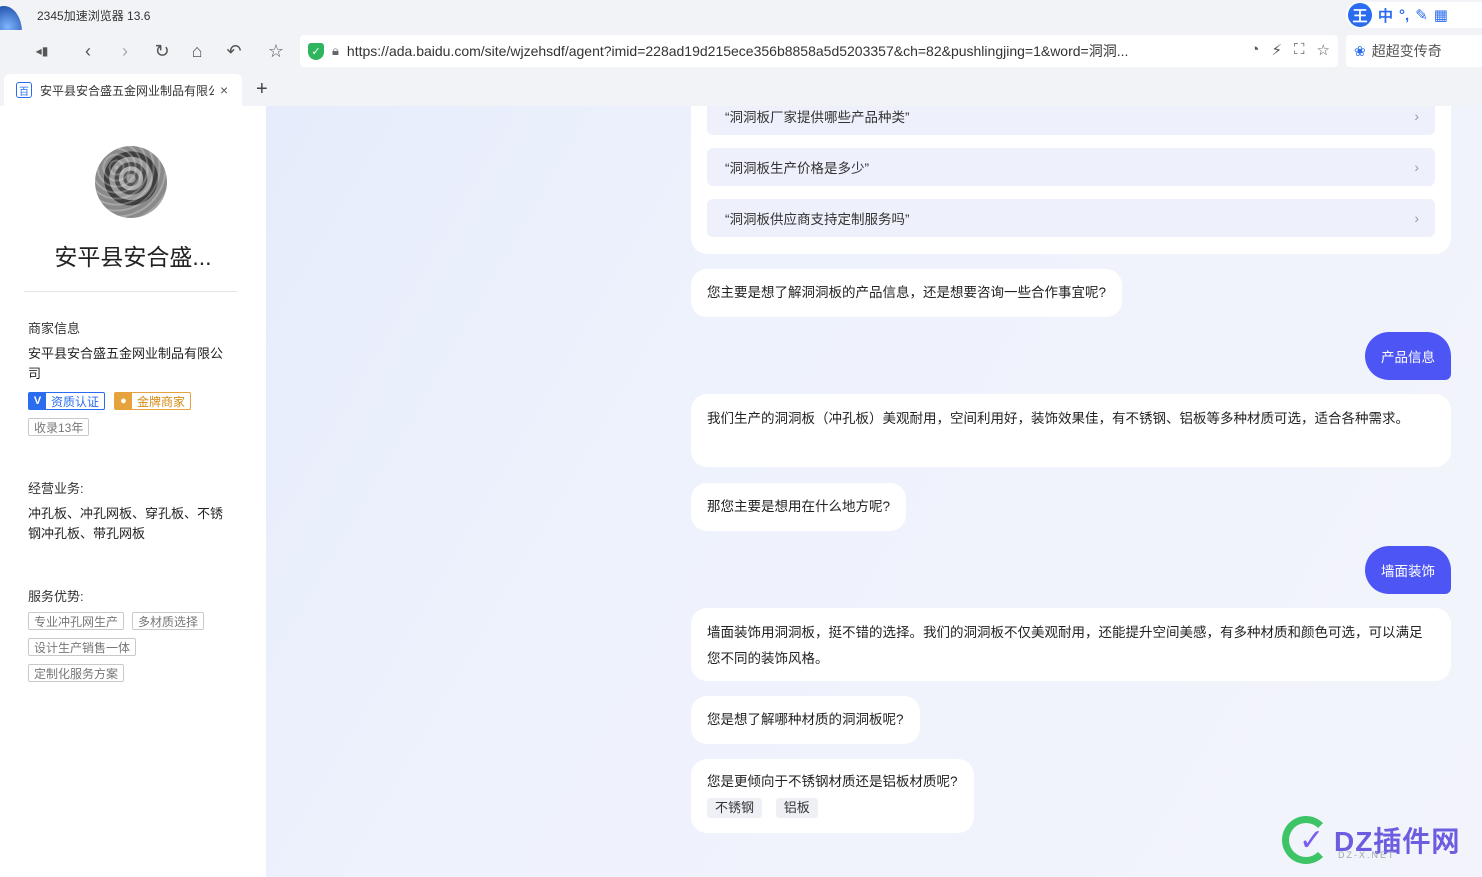 The height and width of the screenshot is (877, 1482). What do you see at coordinates (1404, 15) in the screenshot?
I see `ime-punct-icon: °,` at bounding box center [1404, 15].